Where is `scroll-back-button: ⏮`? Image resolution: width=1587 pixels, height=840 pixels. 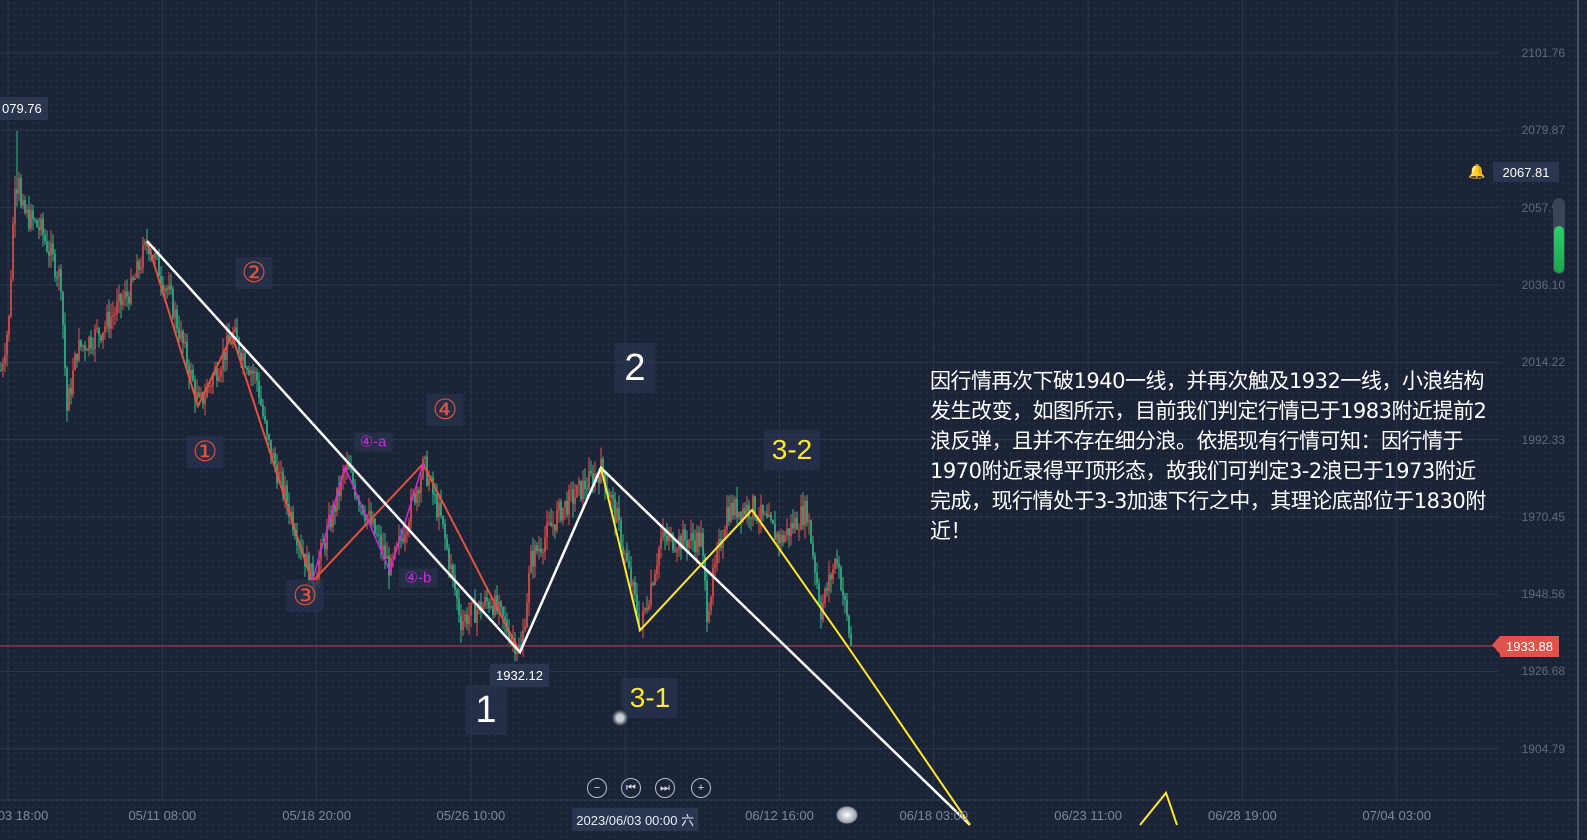
scroll-back-button: ⏮ is located at coordinates (631, 788).